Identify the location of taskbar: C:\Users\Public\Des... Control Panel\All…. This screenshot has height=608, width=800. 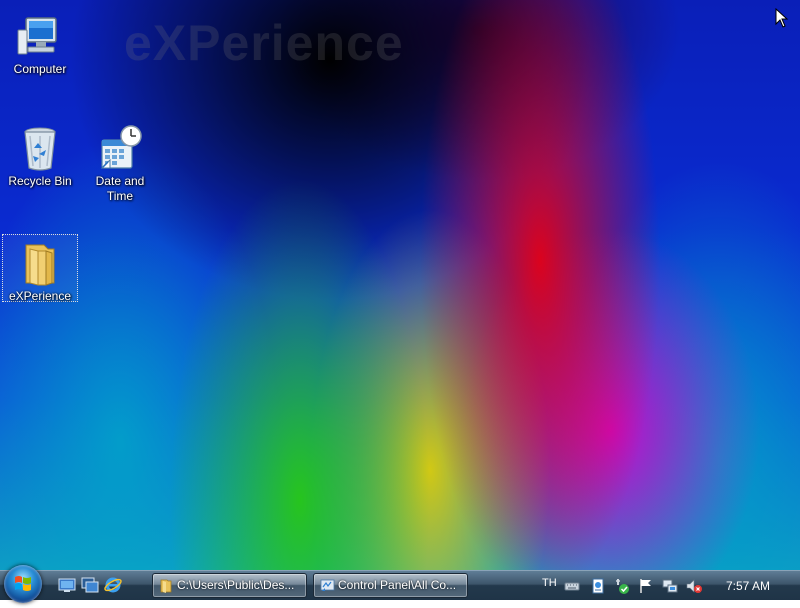
(400, 584).